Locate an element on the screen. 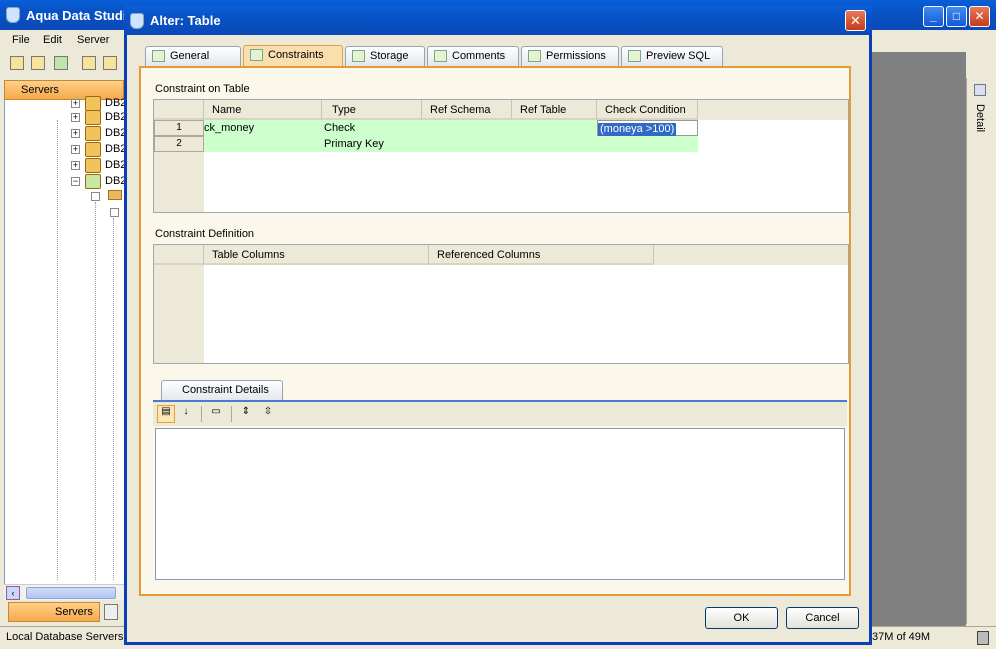  constraint-details-tab: Constraint Details is located at coordinates (222, 390).